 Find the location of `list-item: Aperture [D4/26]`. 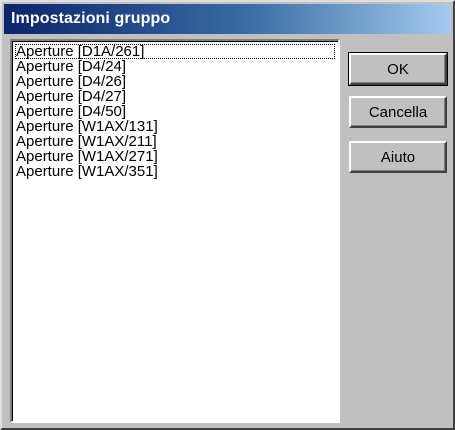

list-item: Aperture [D4/26] is located at coordinates (175, 81).